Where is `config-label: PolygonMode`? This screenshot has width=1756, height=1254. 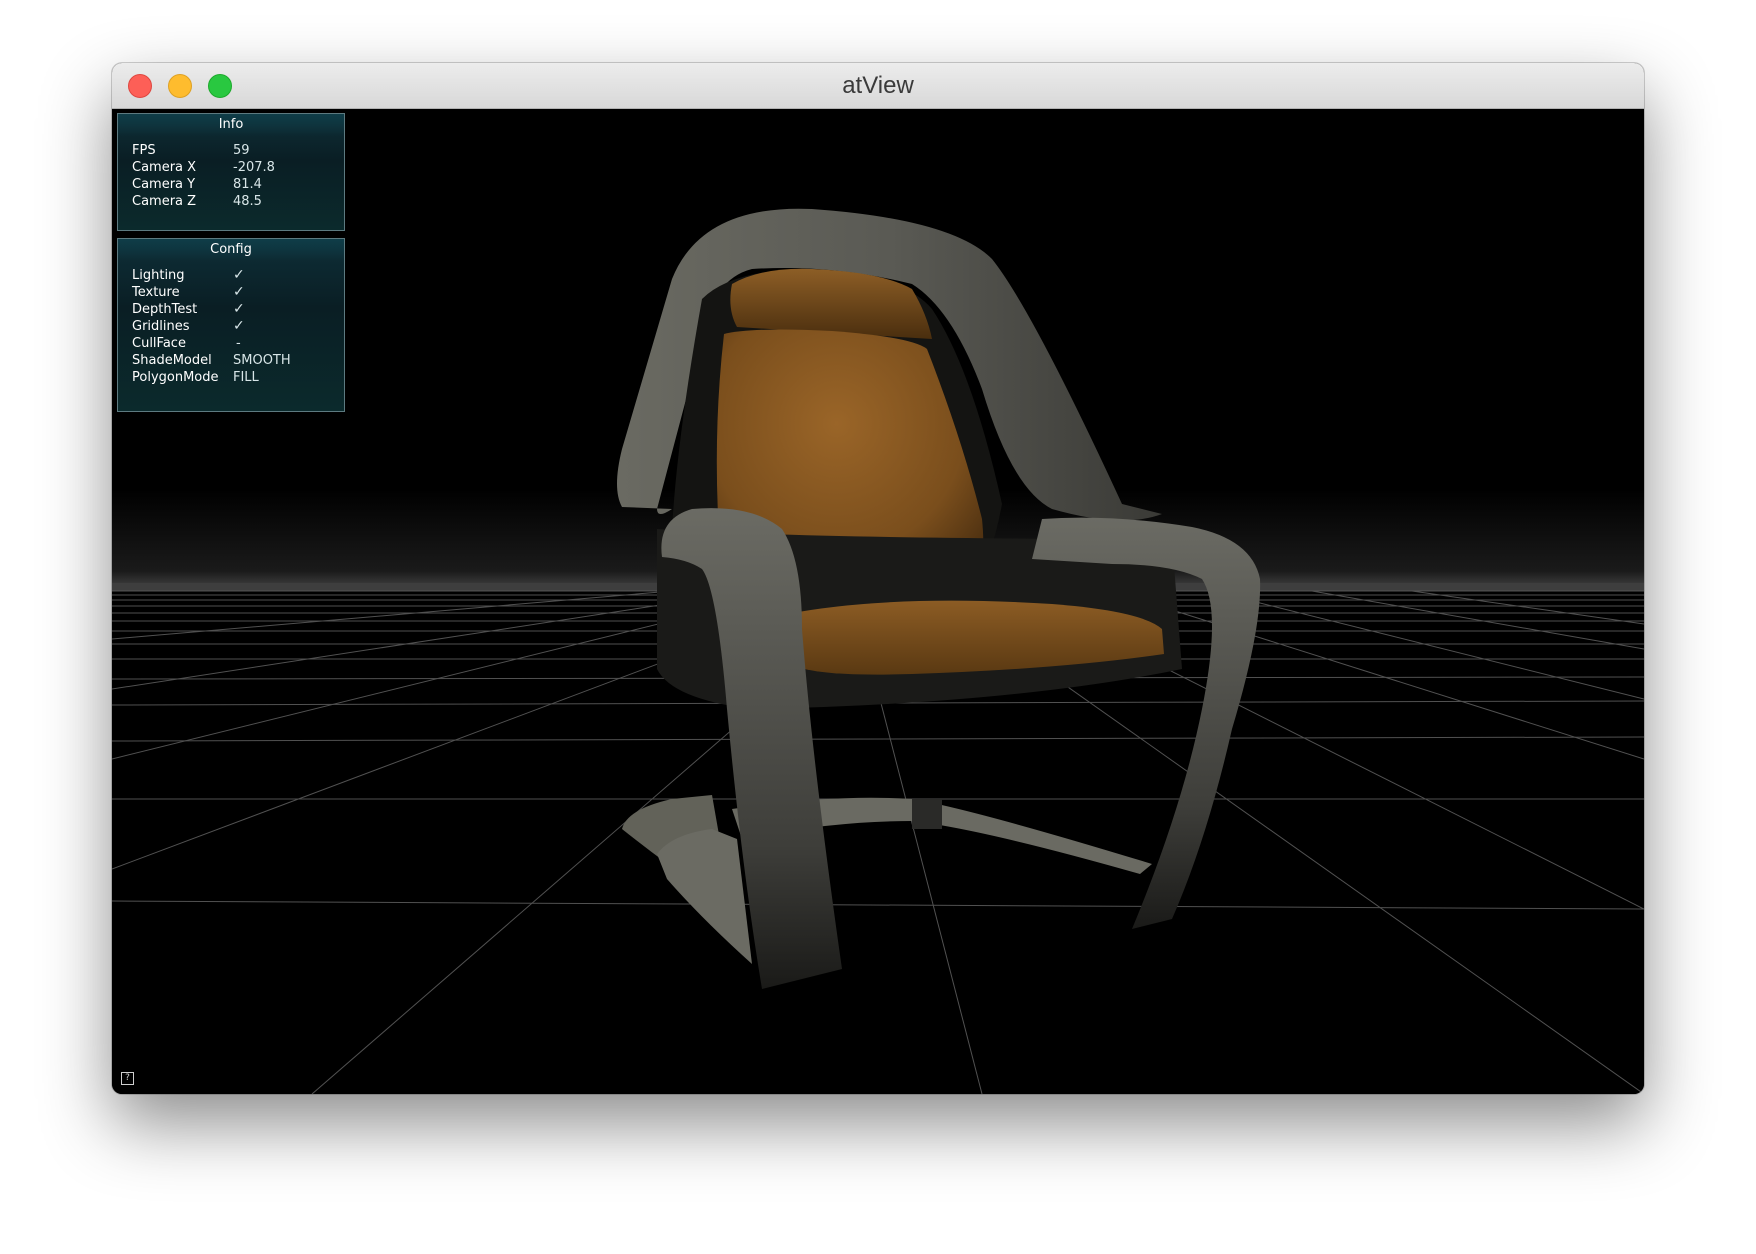 config-label: PolygonMode is located at coordinates (175, 377).